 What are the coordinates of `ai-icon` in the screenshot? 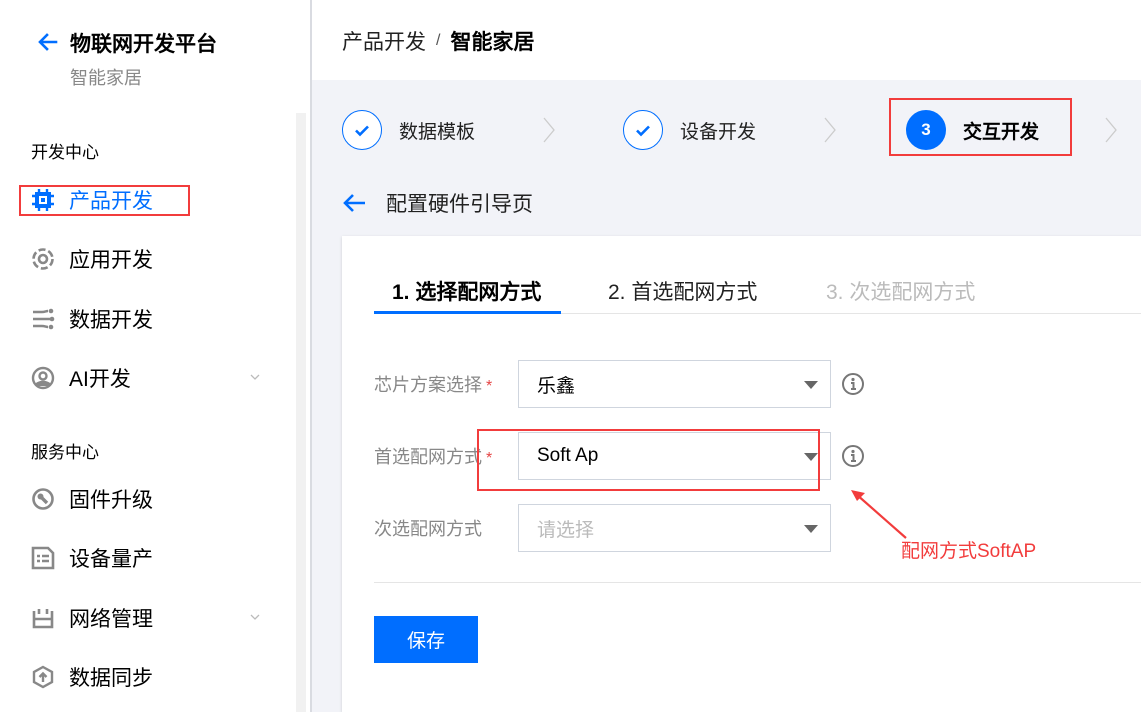 It's located at (43, 378).